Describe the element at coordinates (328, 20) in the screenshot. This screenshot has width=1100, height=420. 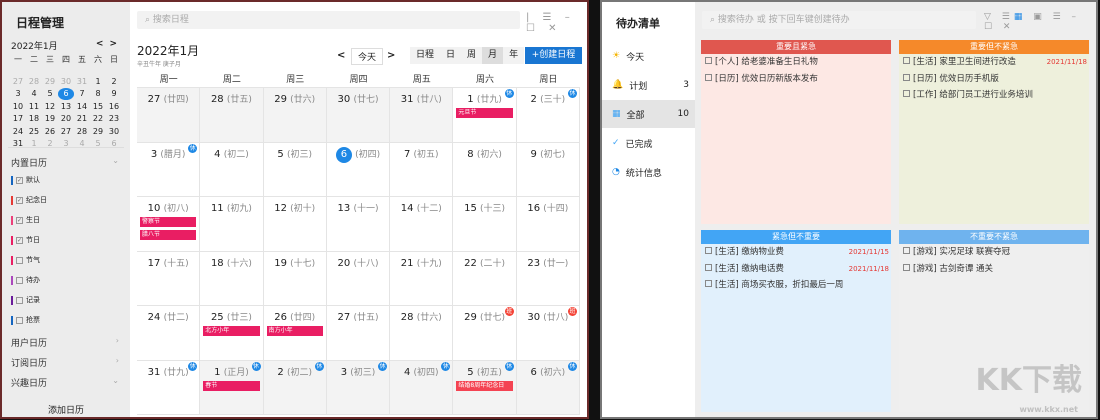
I see `search-input: ⌕ 搜索日程` at that location.